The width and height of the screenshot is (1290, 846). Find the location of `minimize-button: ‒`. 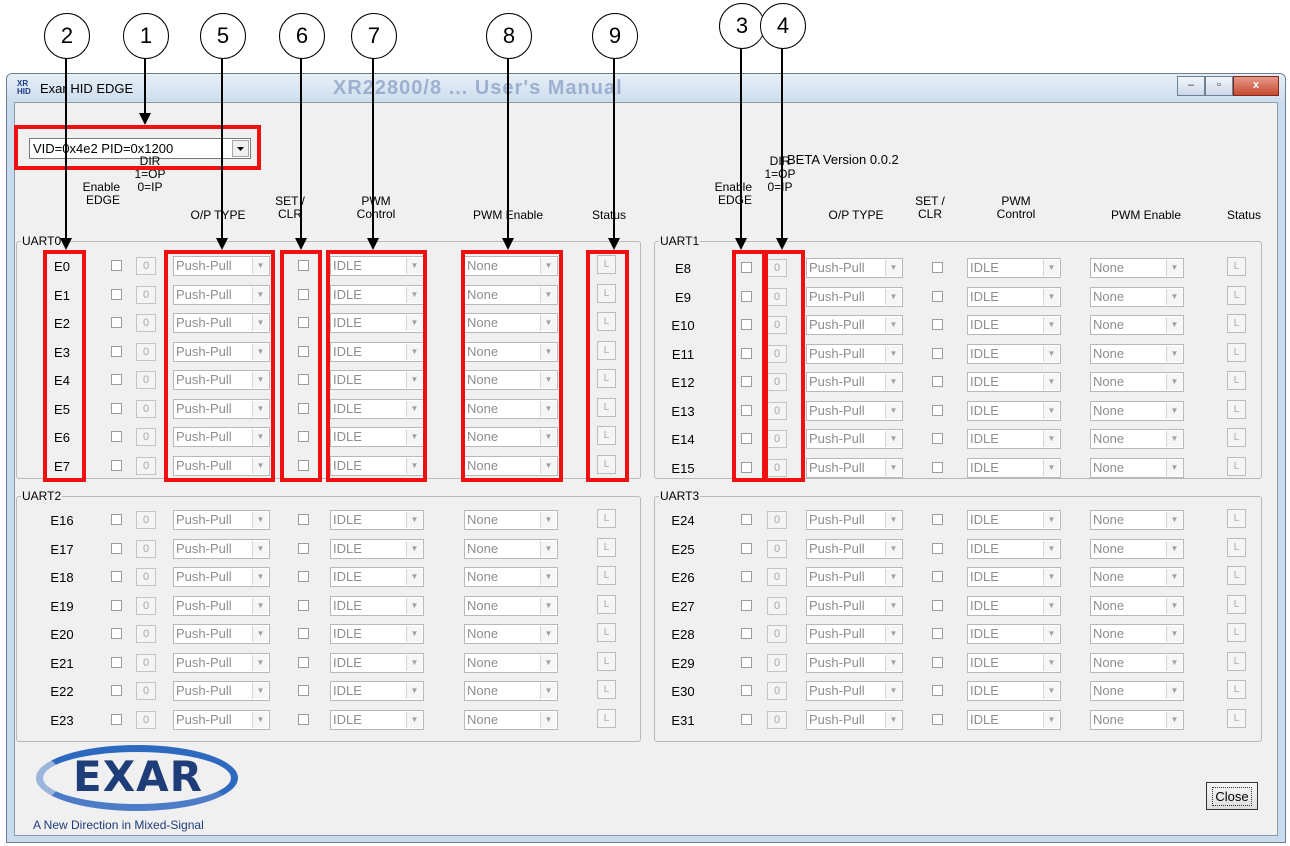

minimize-button: ‒ is located at coordinates (1191, 86).